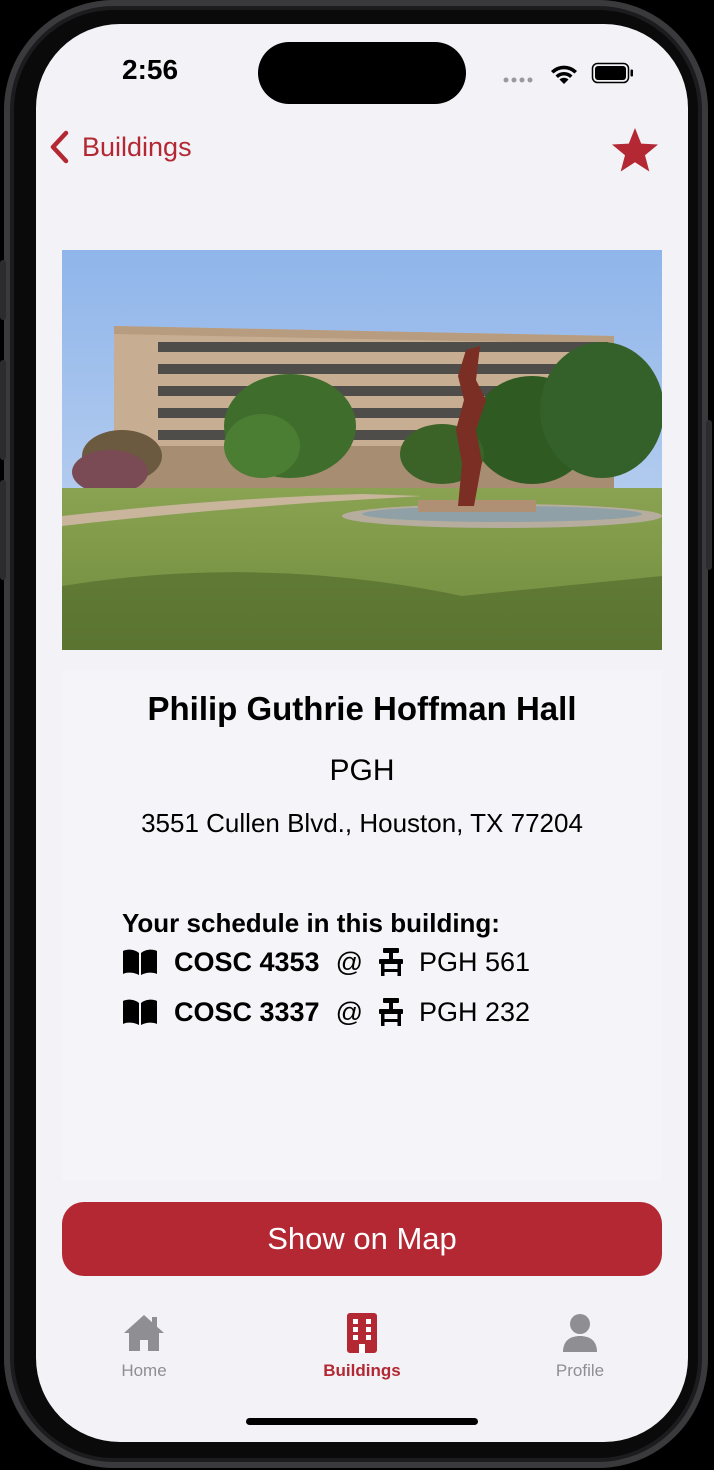 Image resolution: width=714 pixels, height=1470 pixels. I want to click on status-icons, so click(568, 73).